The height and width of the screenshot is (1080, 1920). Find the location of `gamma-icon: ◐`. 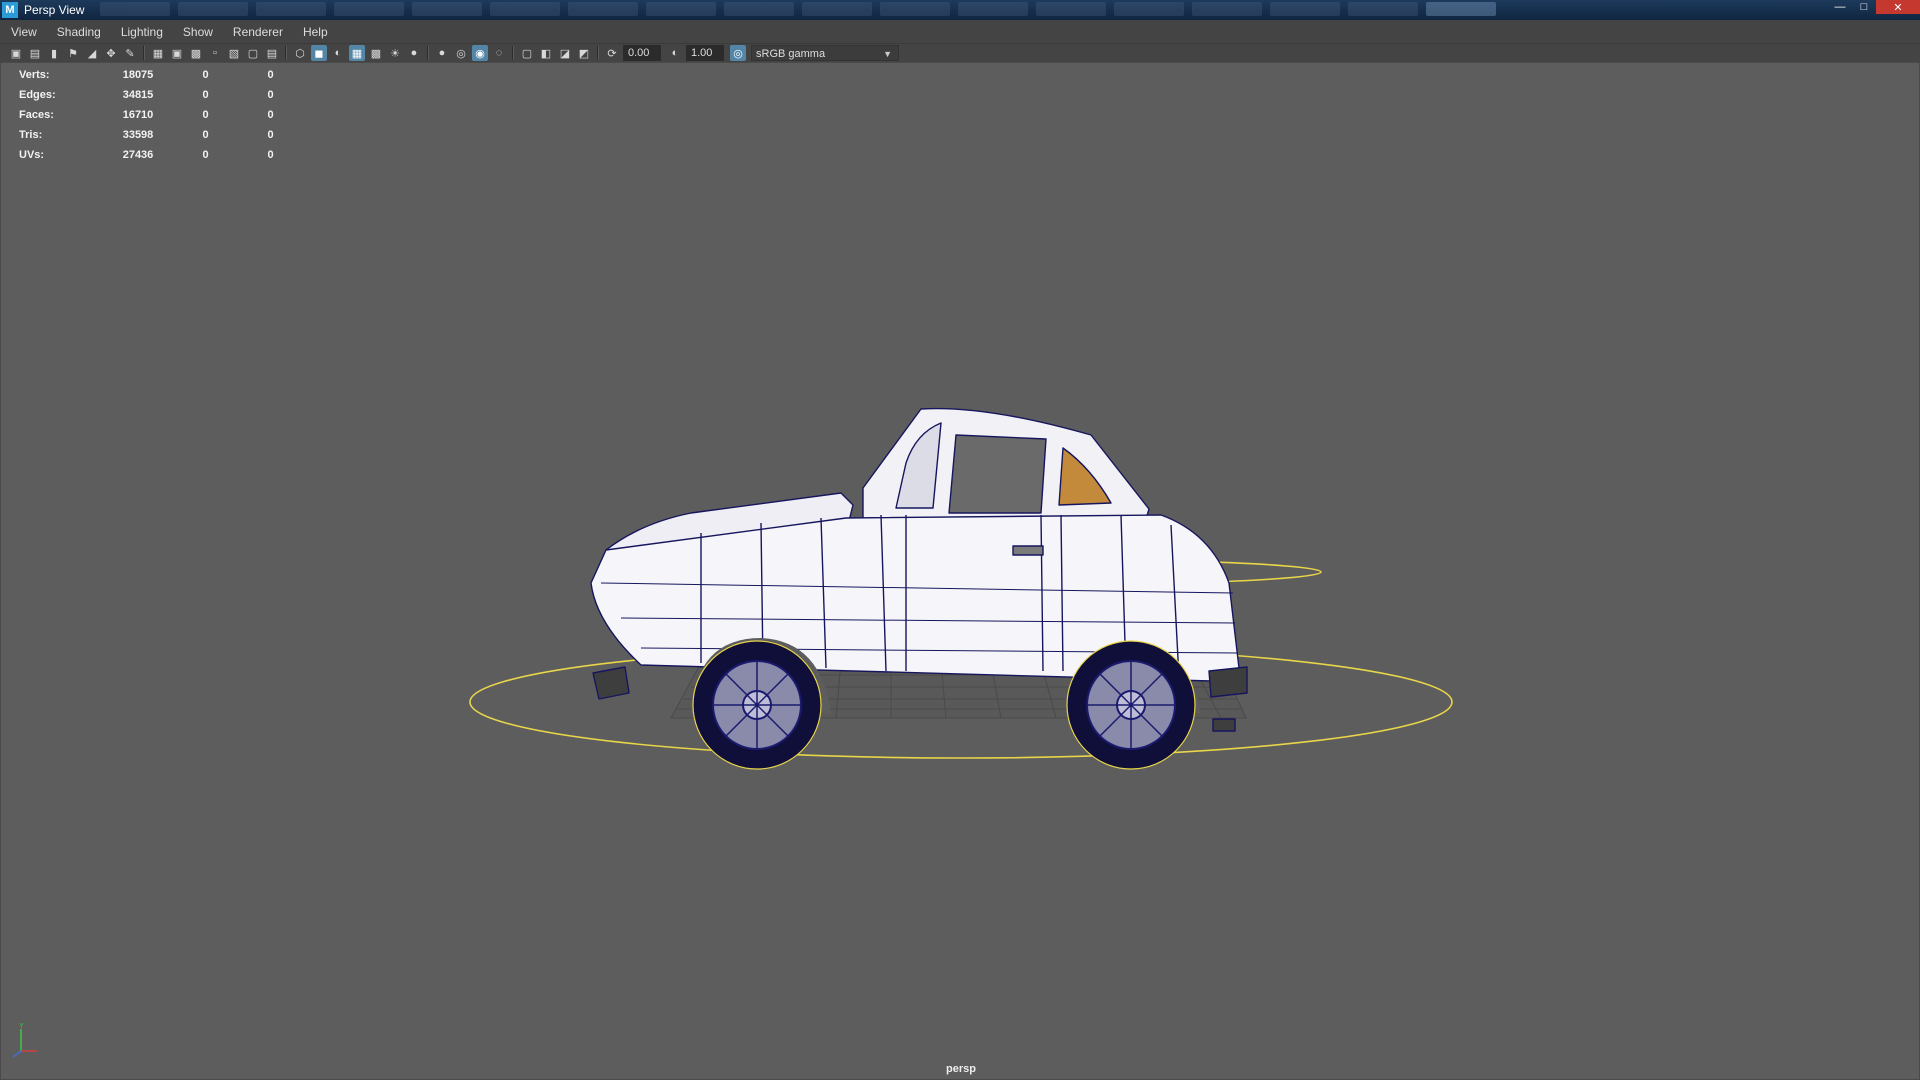

gamma-icon: ◐ is located at coordinates (675, 53).